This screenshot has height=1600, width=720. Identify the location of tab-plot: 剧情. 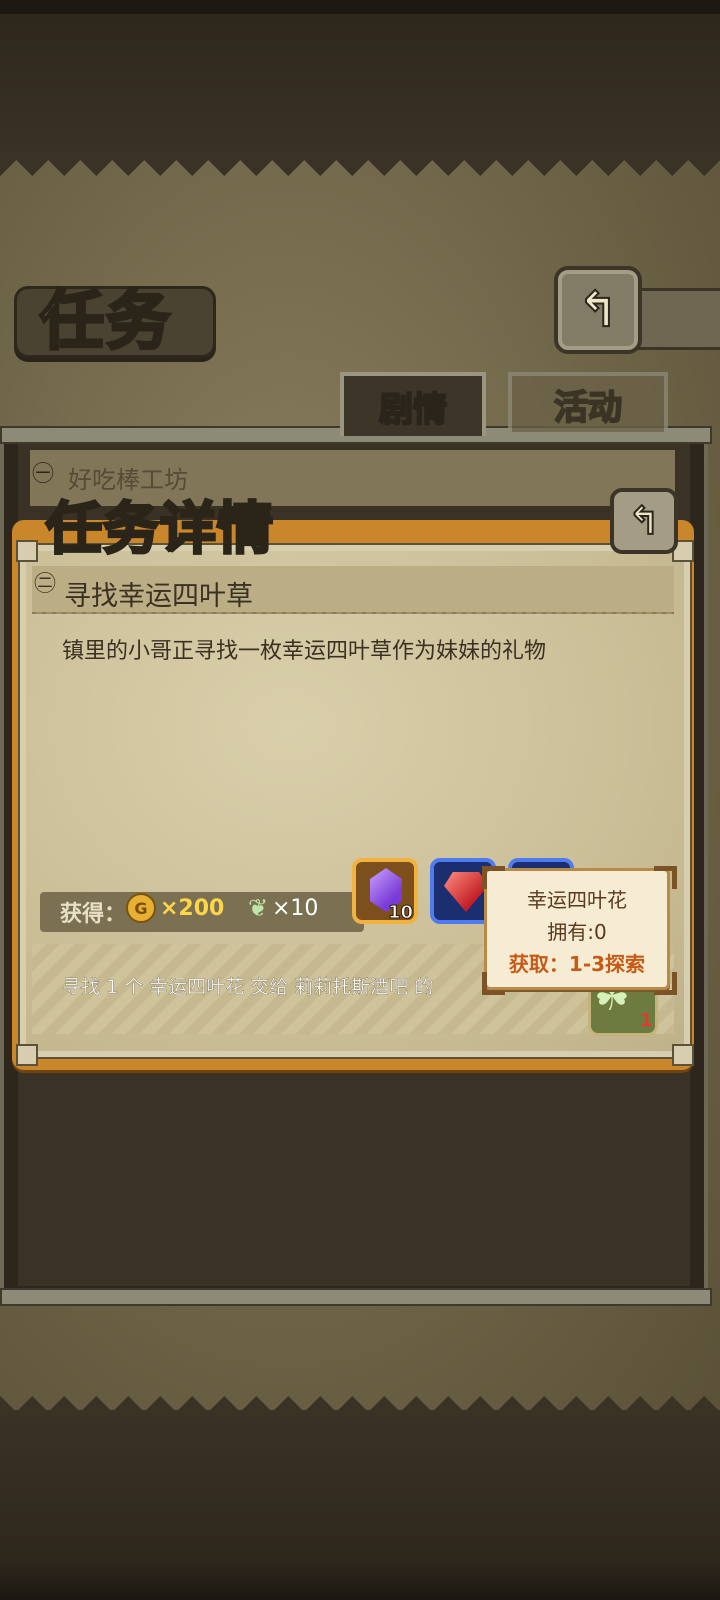
(413, 404).